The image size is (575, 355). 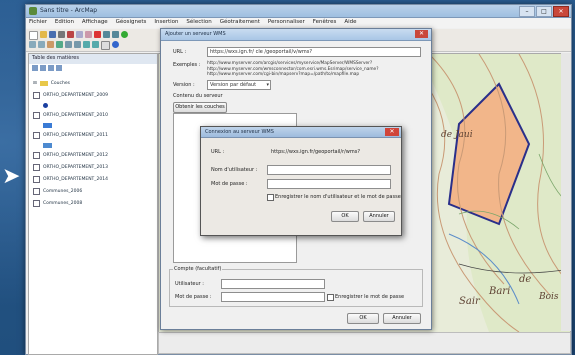 What do you see at coordinates (240, 22) in the screenshot?
I see `menu-geoprocessing: Géotraitement` at bounding box center [240, 22].